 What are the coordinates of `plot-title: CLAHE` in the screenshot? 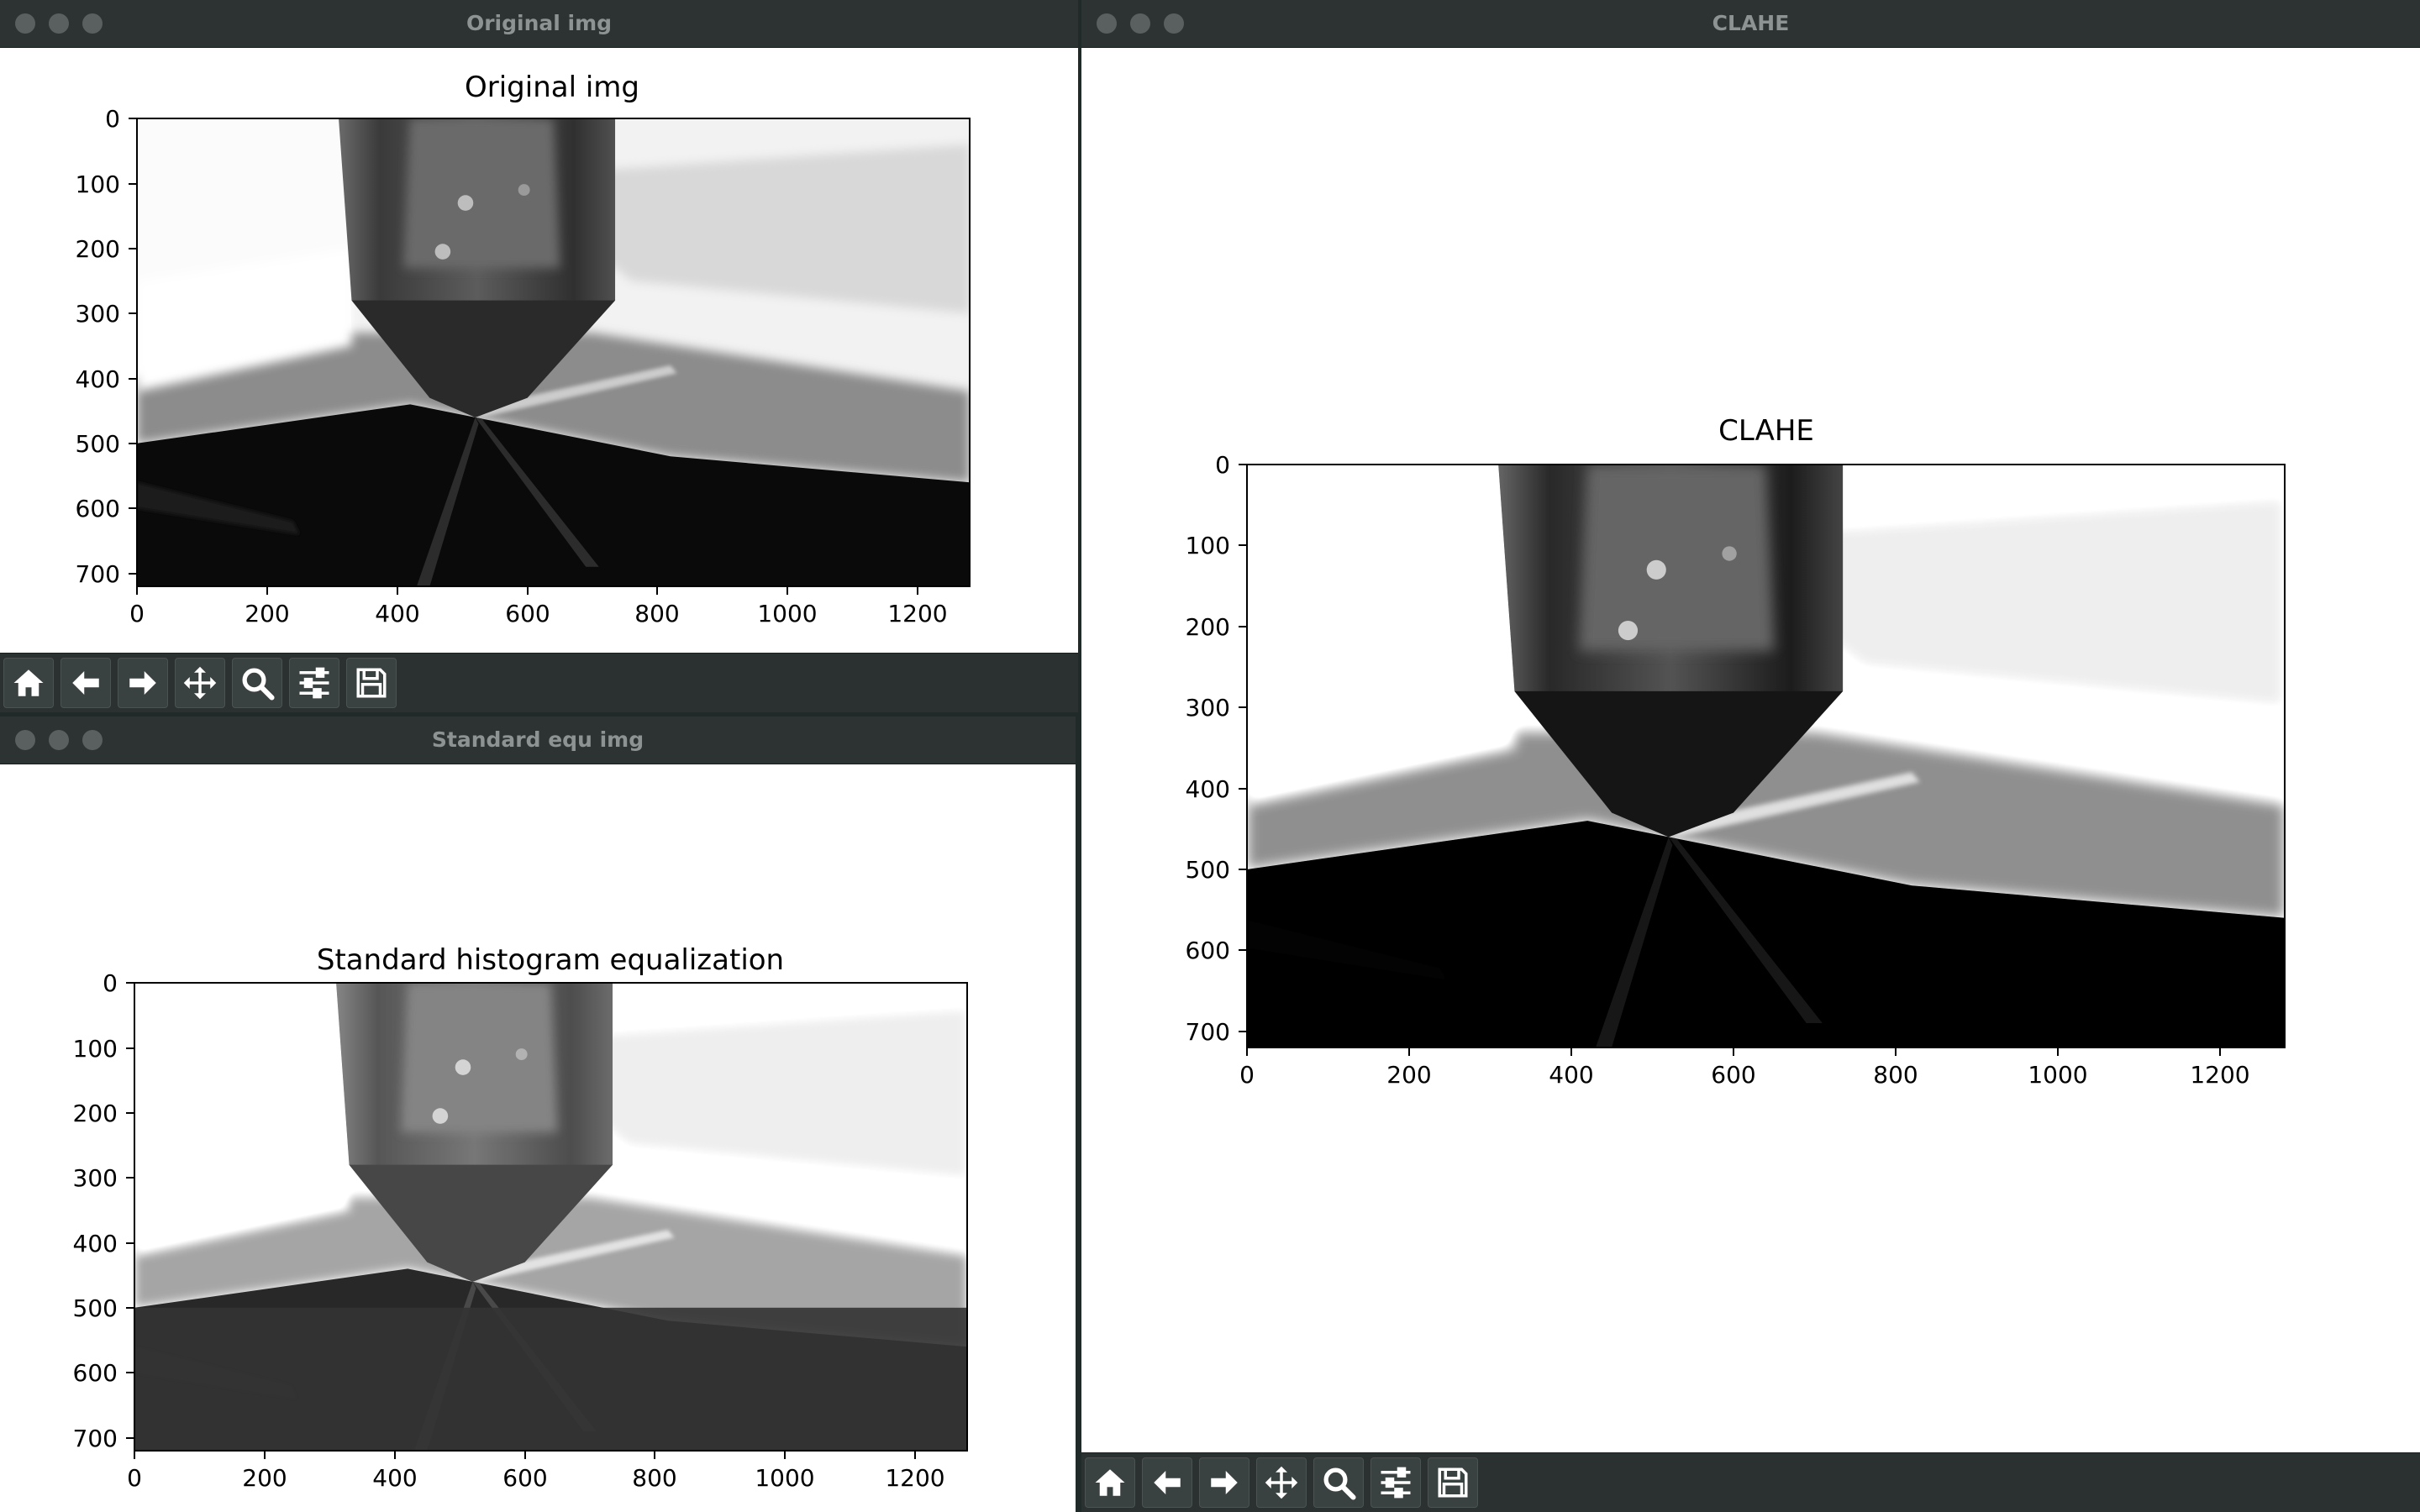 It's located at (1766, 431).